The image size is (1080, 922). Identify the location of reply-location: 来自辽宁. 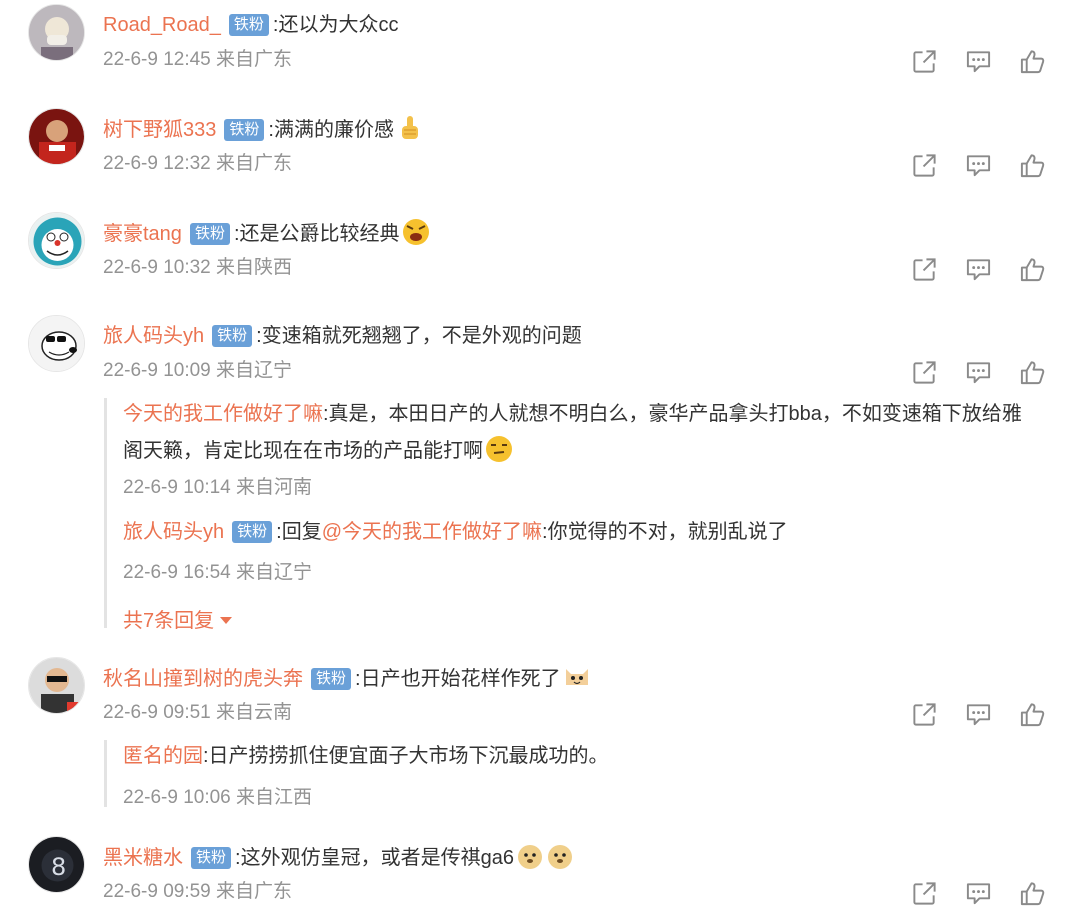
(274, 572).